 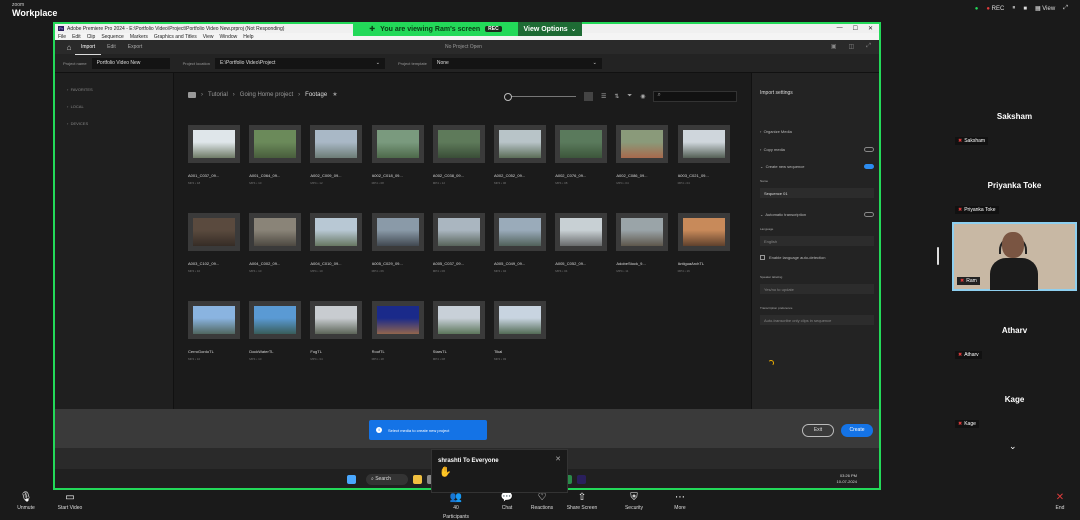 I want to click on menu-item: Graphics and Titles, so click(x=175, y=37).